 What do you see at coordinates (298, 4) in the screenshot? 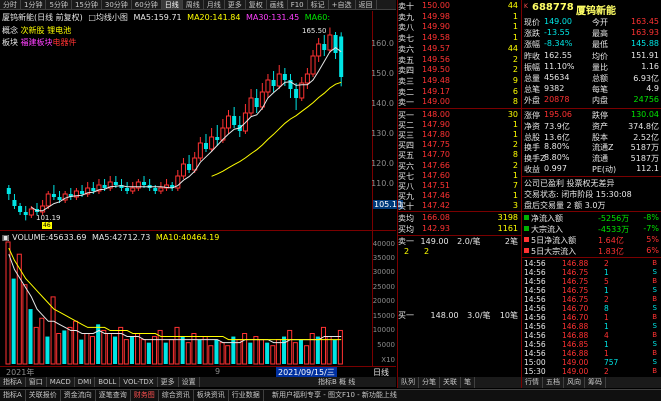
I see `tab-action-2: F10` at bounding box center [298, 4].